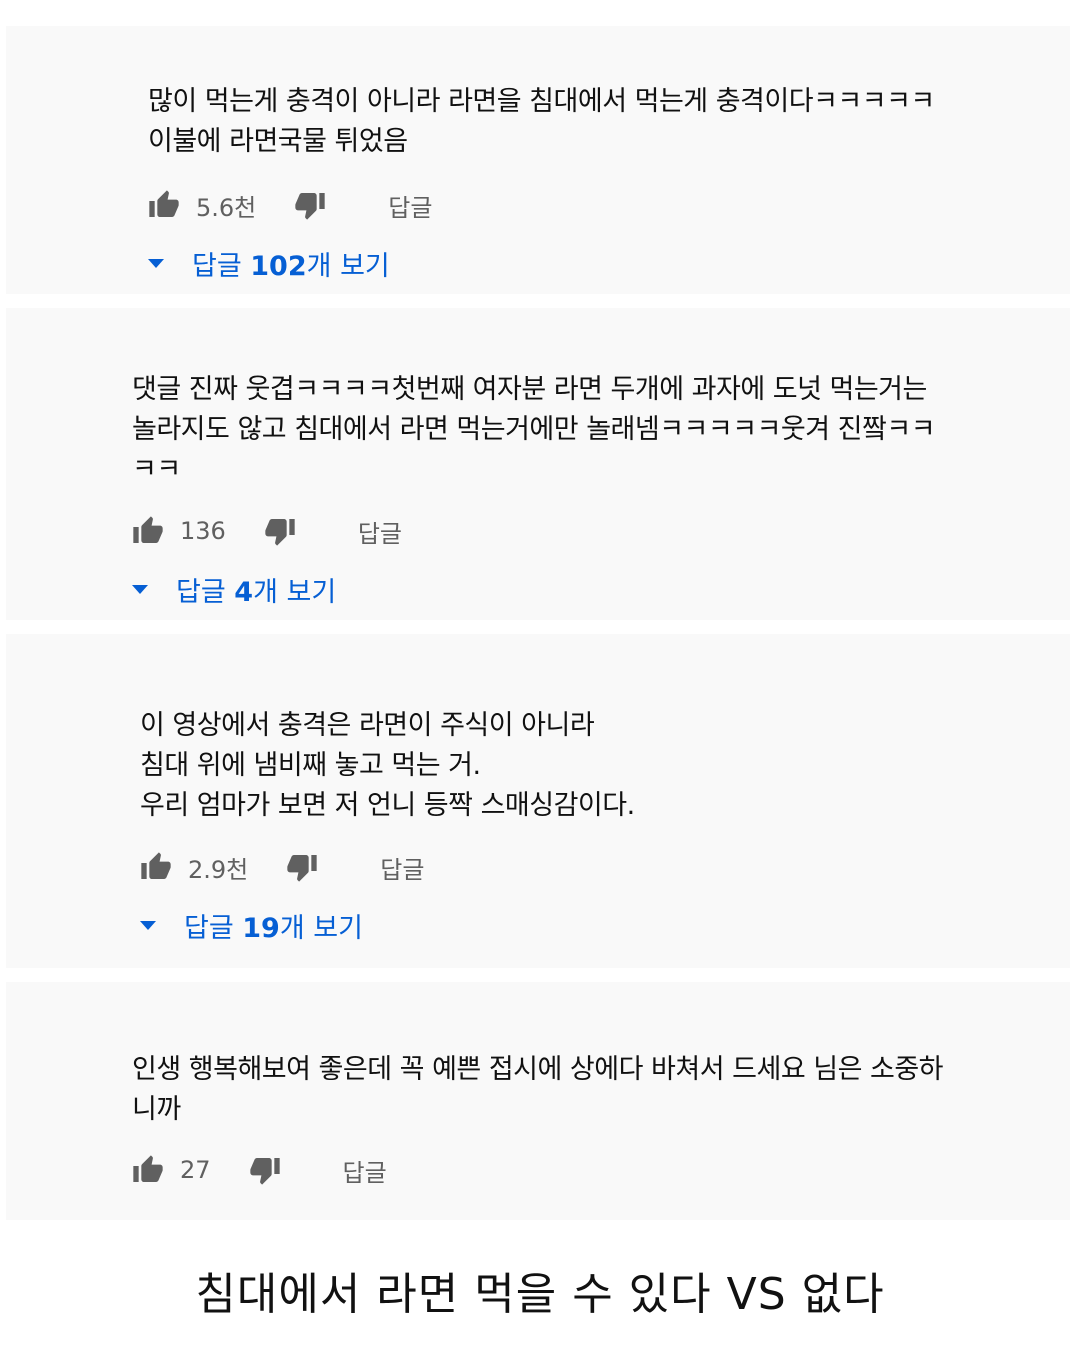 This screenshot has height=1350, width=1080. Describe the element at coordinates (226, 207) in the screenshot. I see `like-count: 5.6천` at that location.